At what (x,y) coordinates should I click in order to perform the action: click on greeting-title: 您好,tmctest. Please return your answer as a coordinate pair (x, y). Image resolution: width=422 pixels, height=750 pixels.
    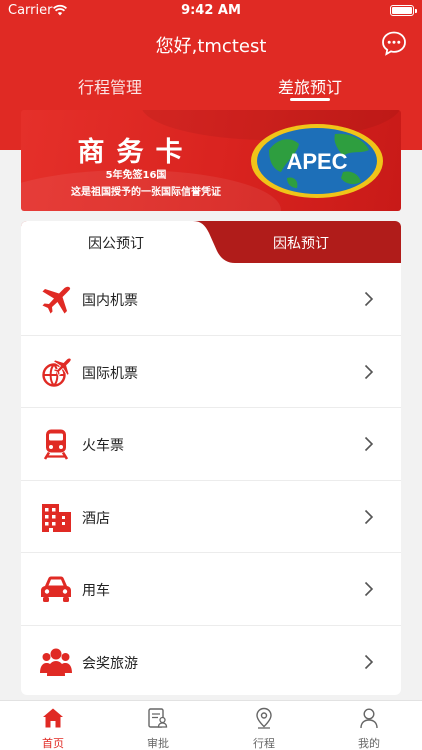
    Looking at the image, I should click on (211, 46).